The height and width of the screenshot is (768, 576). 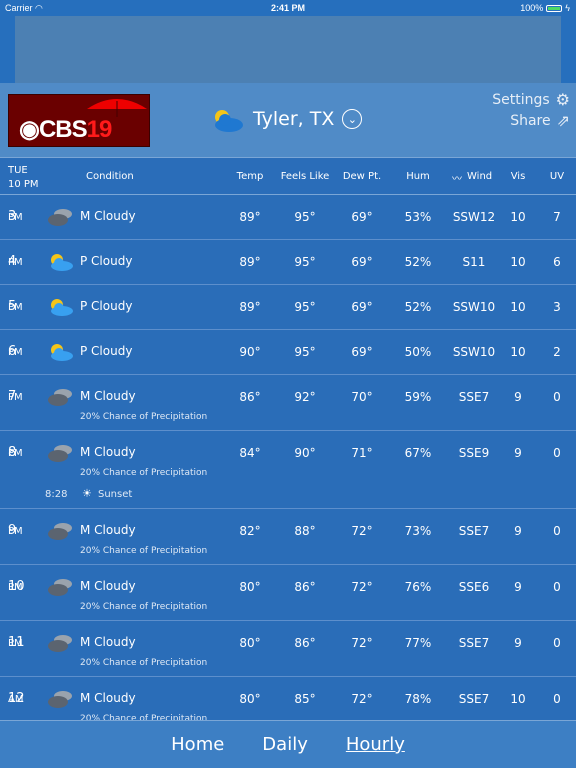 I want to click on feels-value: 88°, so click(x=305, y=531).